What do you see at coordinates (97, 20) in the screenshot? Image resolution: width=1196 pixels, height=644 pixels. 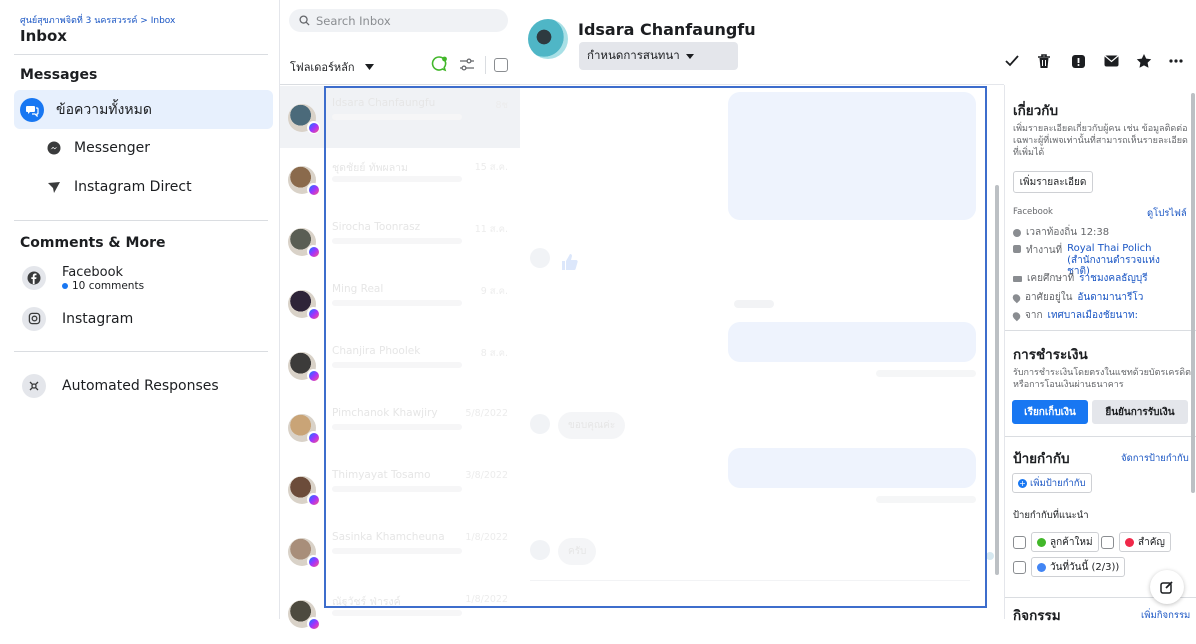 I see `breadcrumb: ศูนย์สุขภาพจิตที่ 3 นครสวรรค์ > Inbox` at bounding box center [97, 20].